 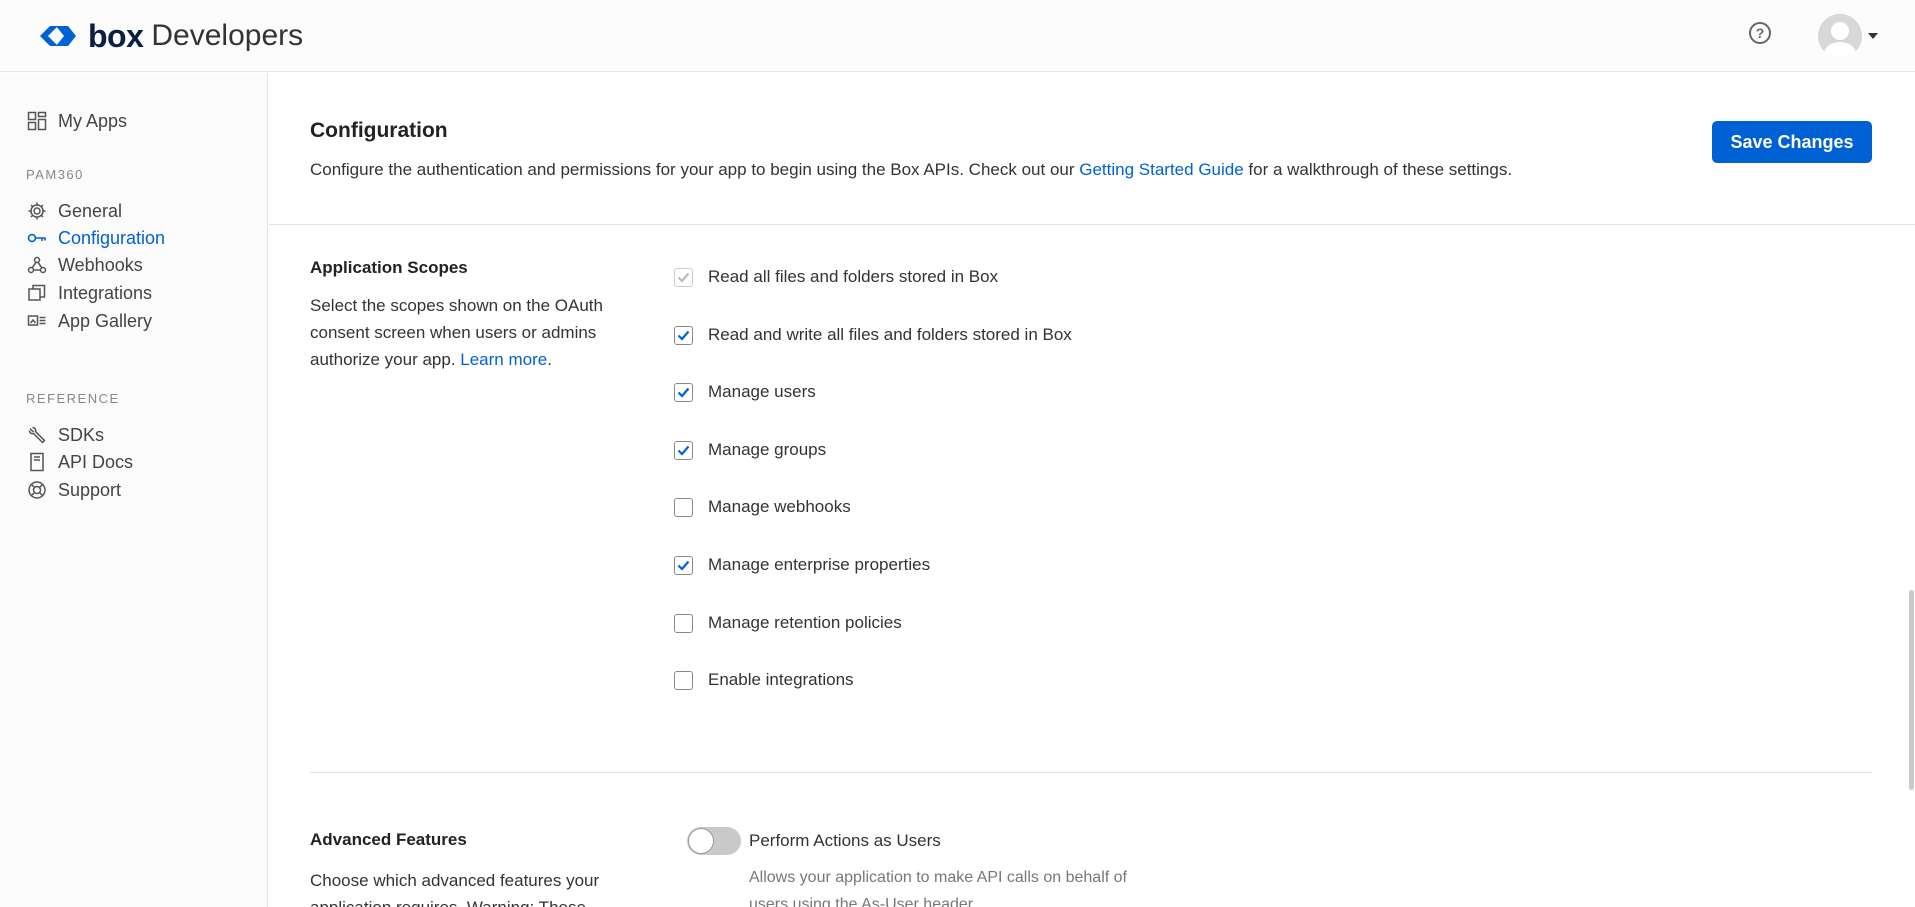 What do you see at coordinates (1092, 224) in the screenshot?
I see `header-divider` at bounding box center [1092, 224].